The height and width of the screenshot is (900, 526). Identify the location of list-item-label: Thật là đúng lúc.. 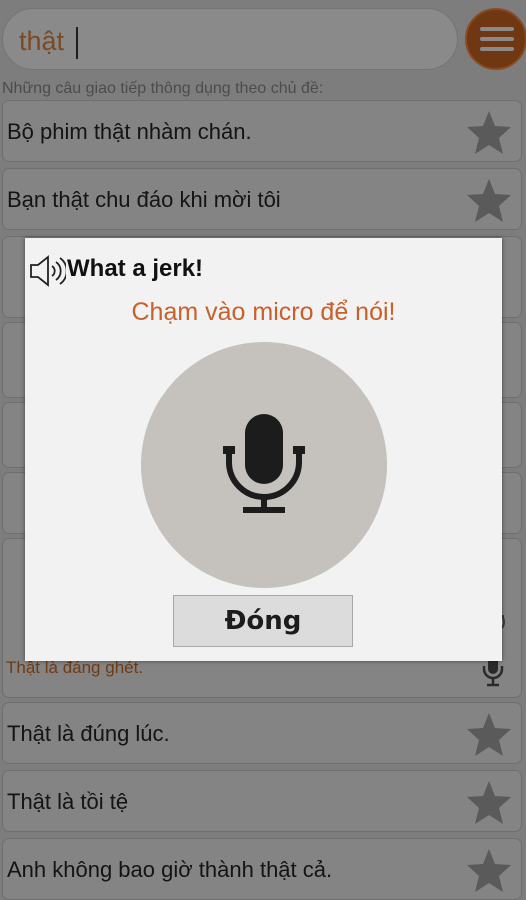
(88, 733).